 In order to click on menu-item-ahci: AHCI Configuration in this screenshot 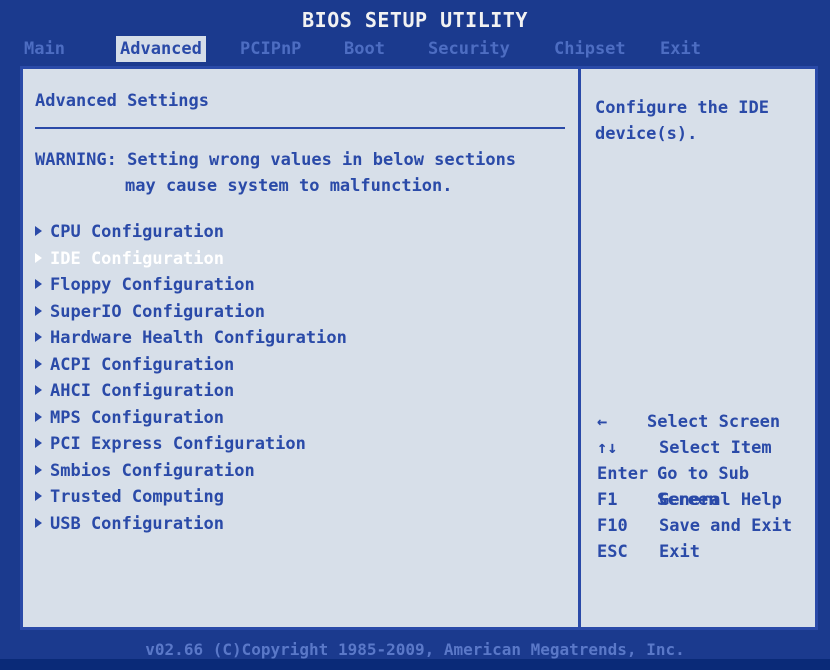, I will do `click(191, 391)`.